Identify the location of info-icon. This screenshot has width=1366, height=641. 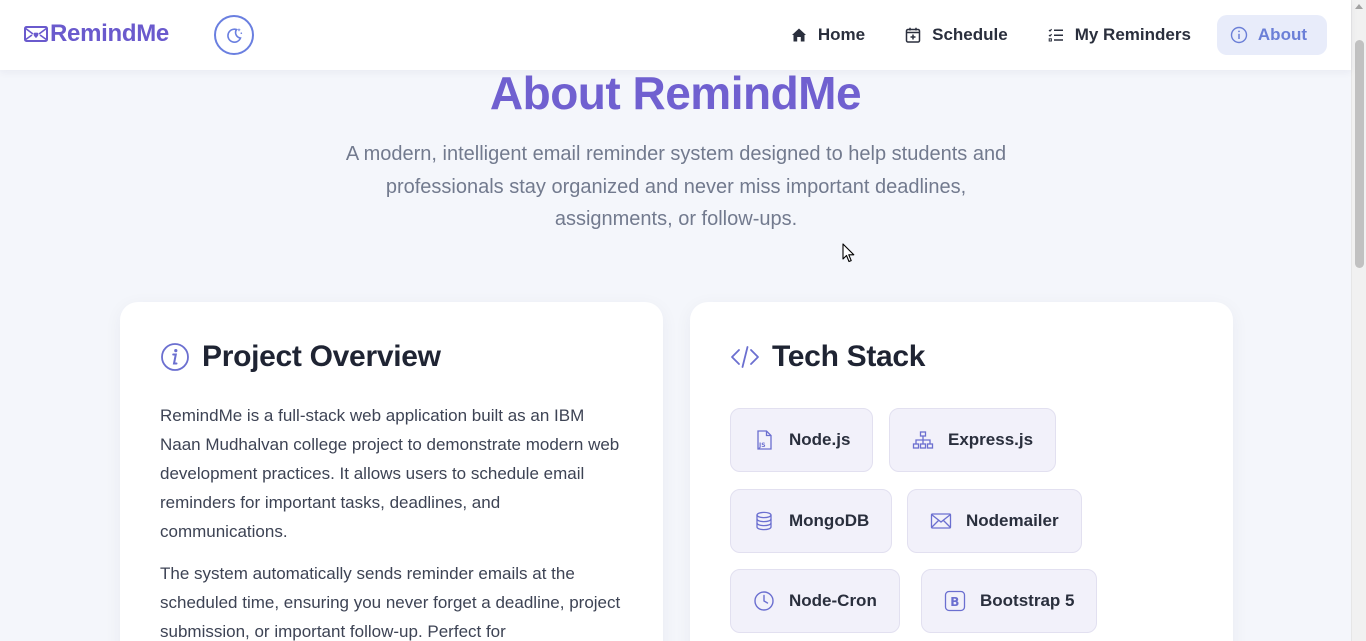
(1239, 35).